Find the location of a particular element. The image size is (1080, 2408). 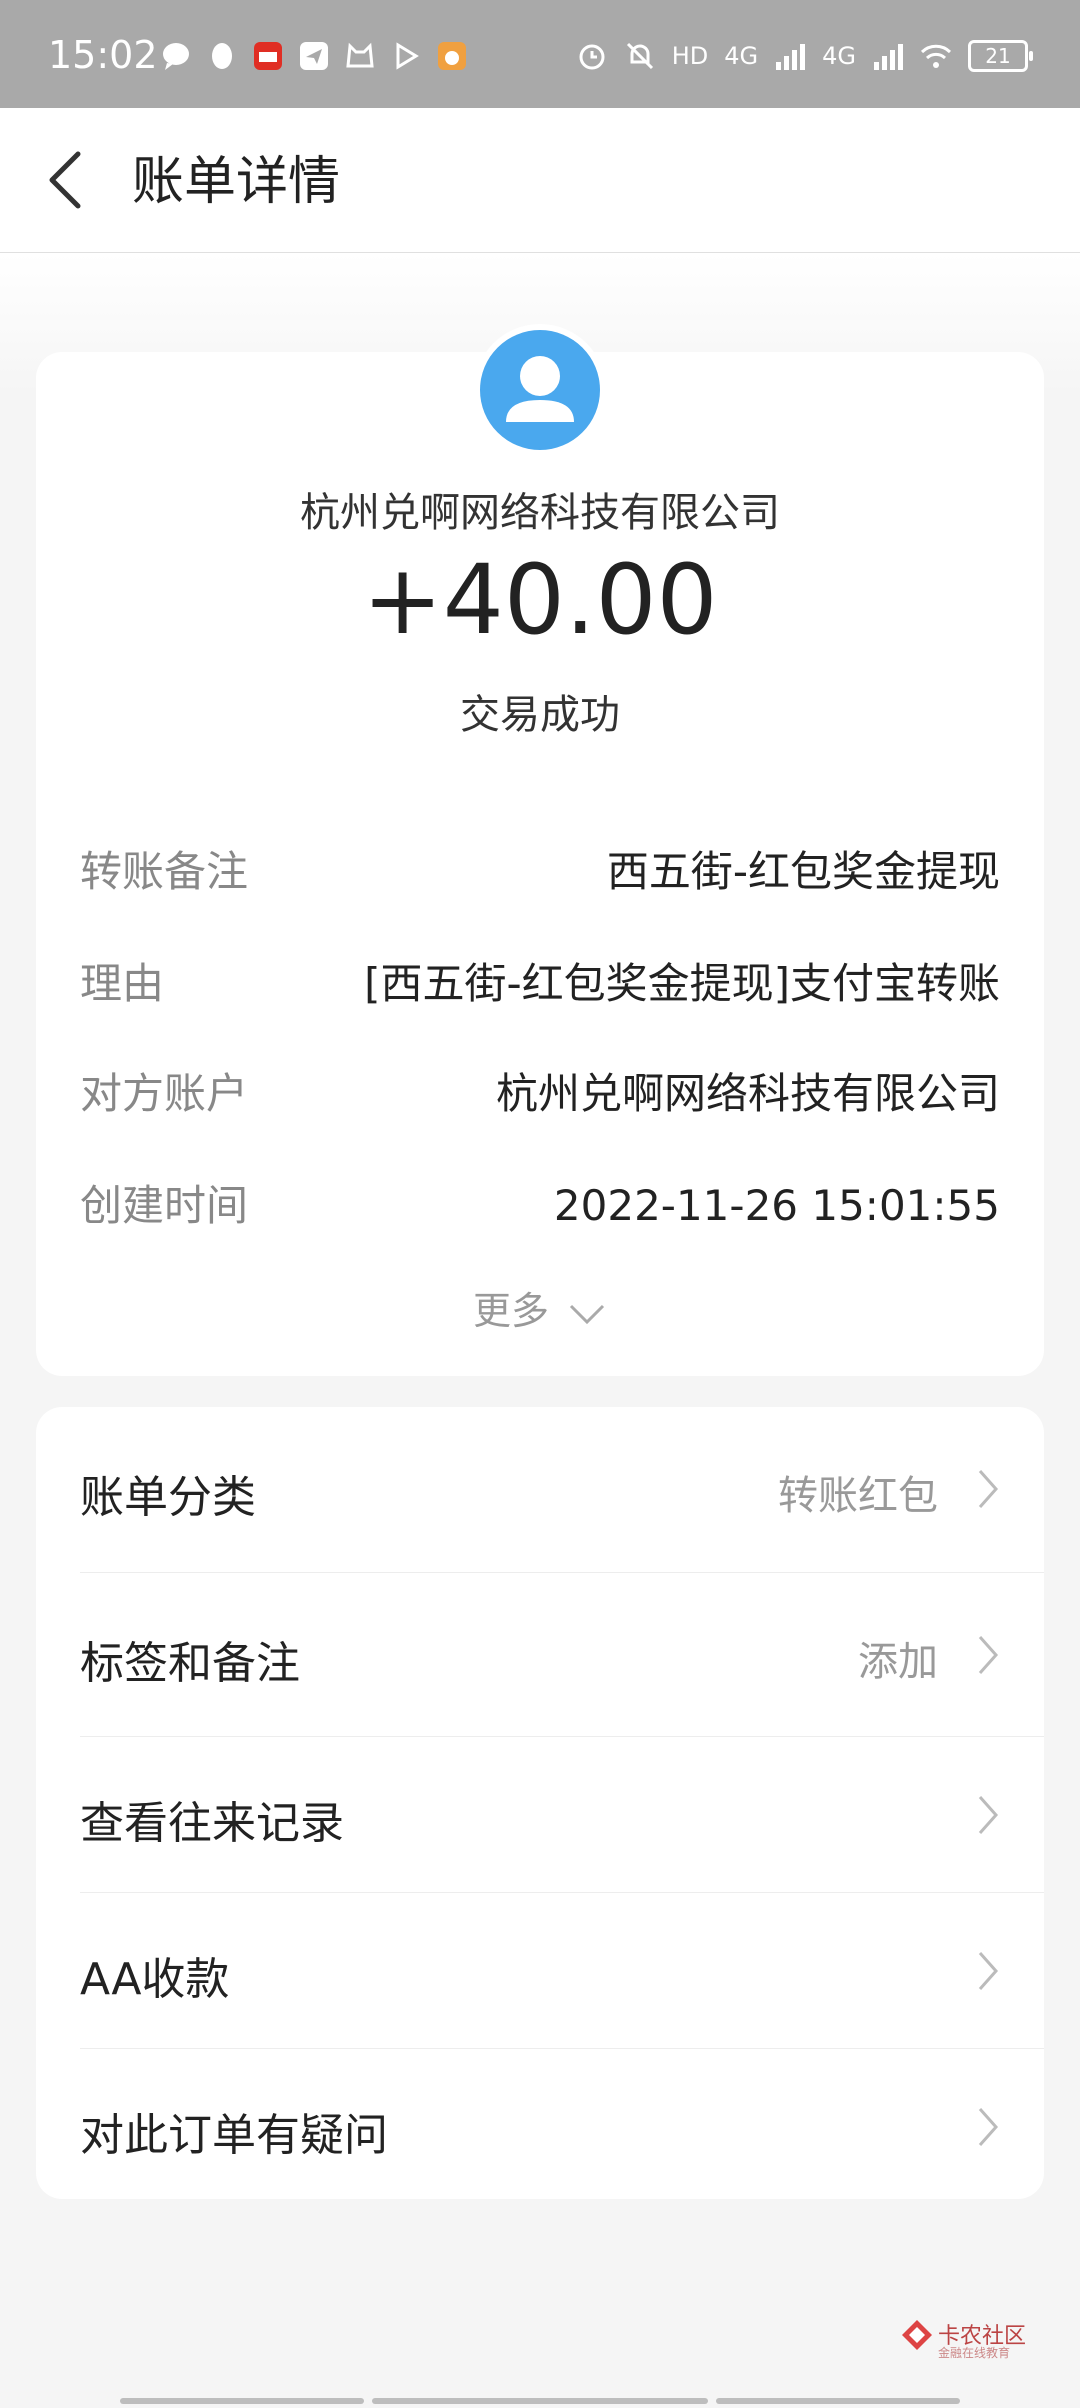

detail-value: 西五街-红包奖金提现 is located at coordinates (803, 871).